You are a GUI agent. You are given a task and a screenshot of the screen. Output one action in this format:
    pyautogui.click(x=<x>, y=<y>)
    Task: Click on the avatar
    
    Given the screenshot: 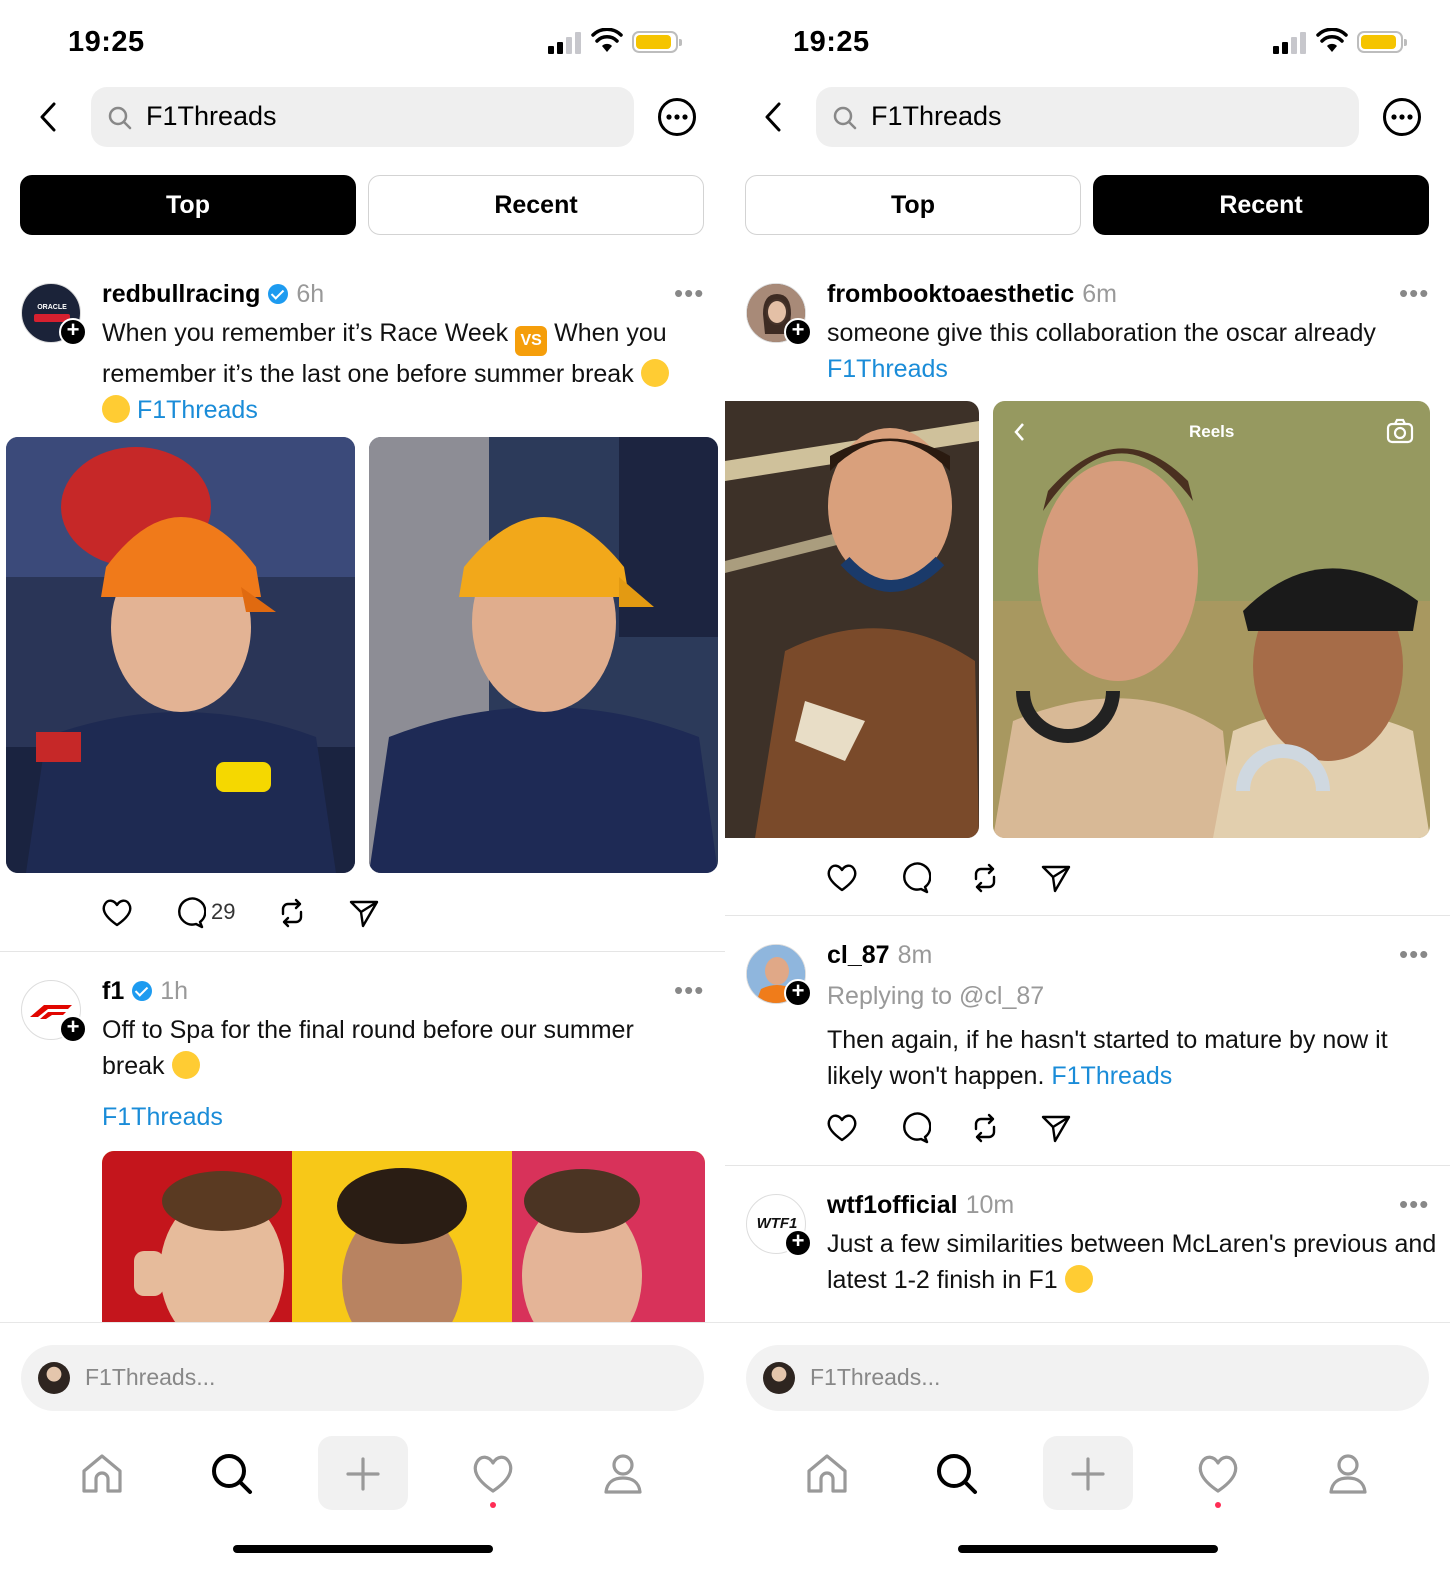 What is the action you would take?
    pyautogui.click(x=54, y=1378)
    